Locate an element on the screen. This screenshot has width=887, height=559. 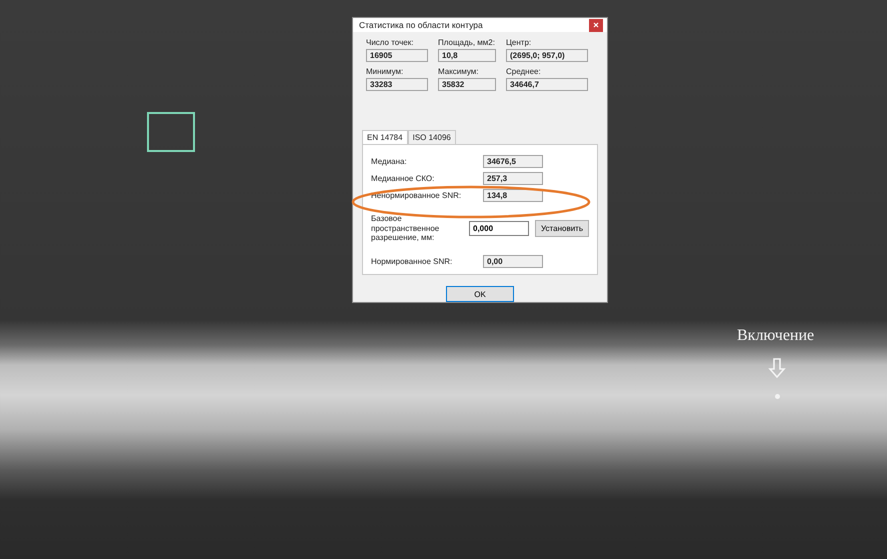
annotation-label: Включение is located at coordinates (775, 336).